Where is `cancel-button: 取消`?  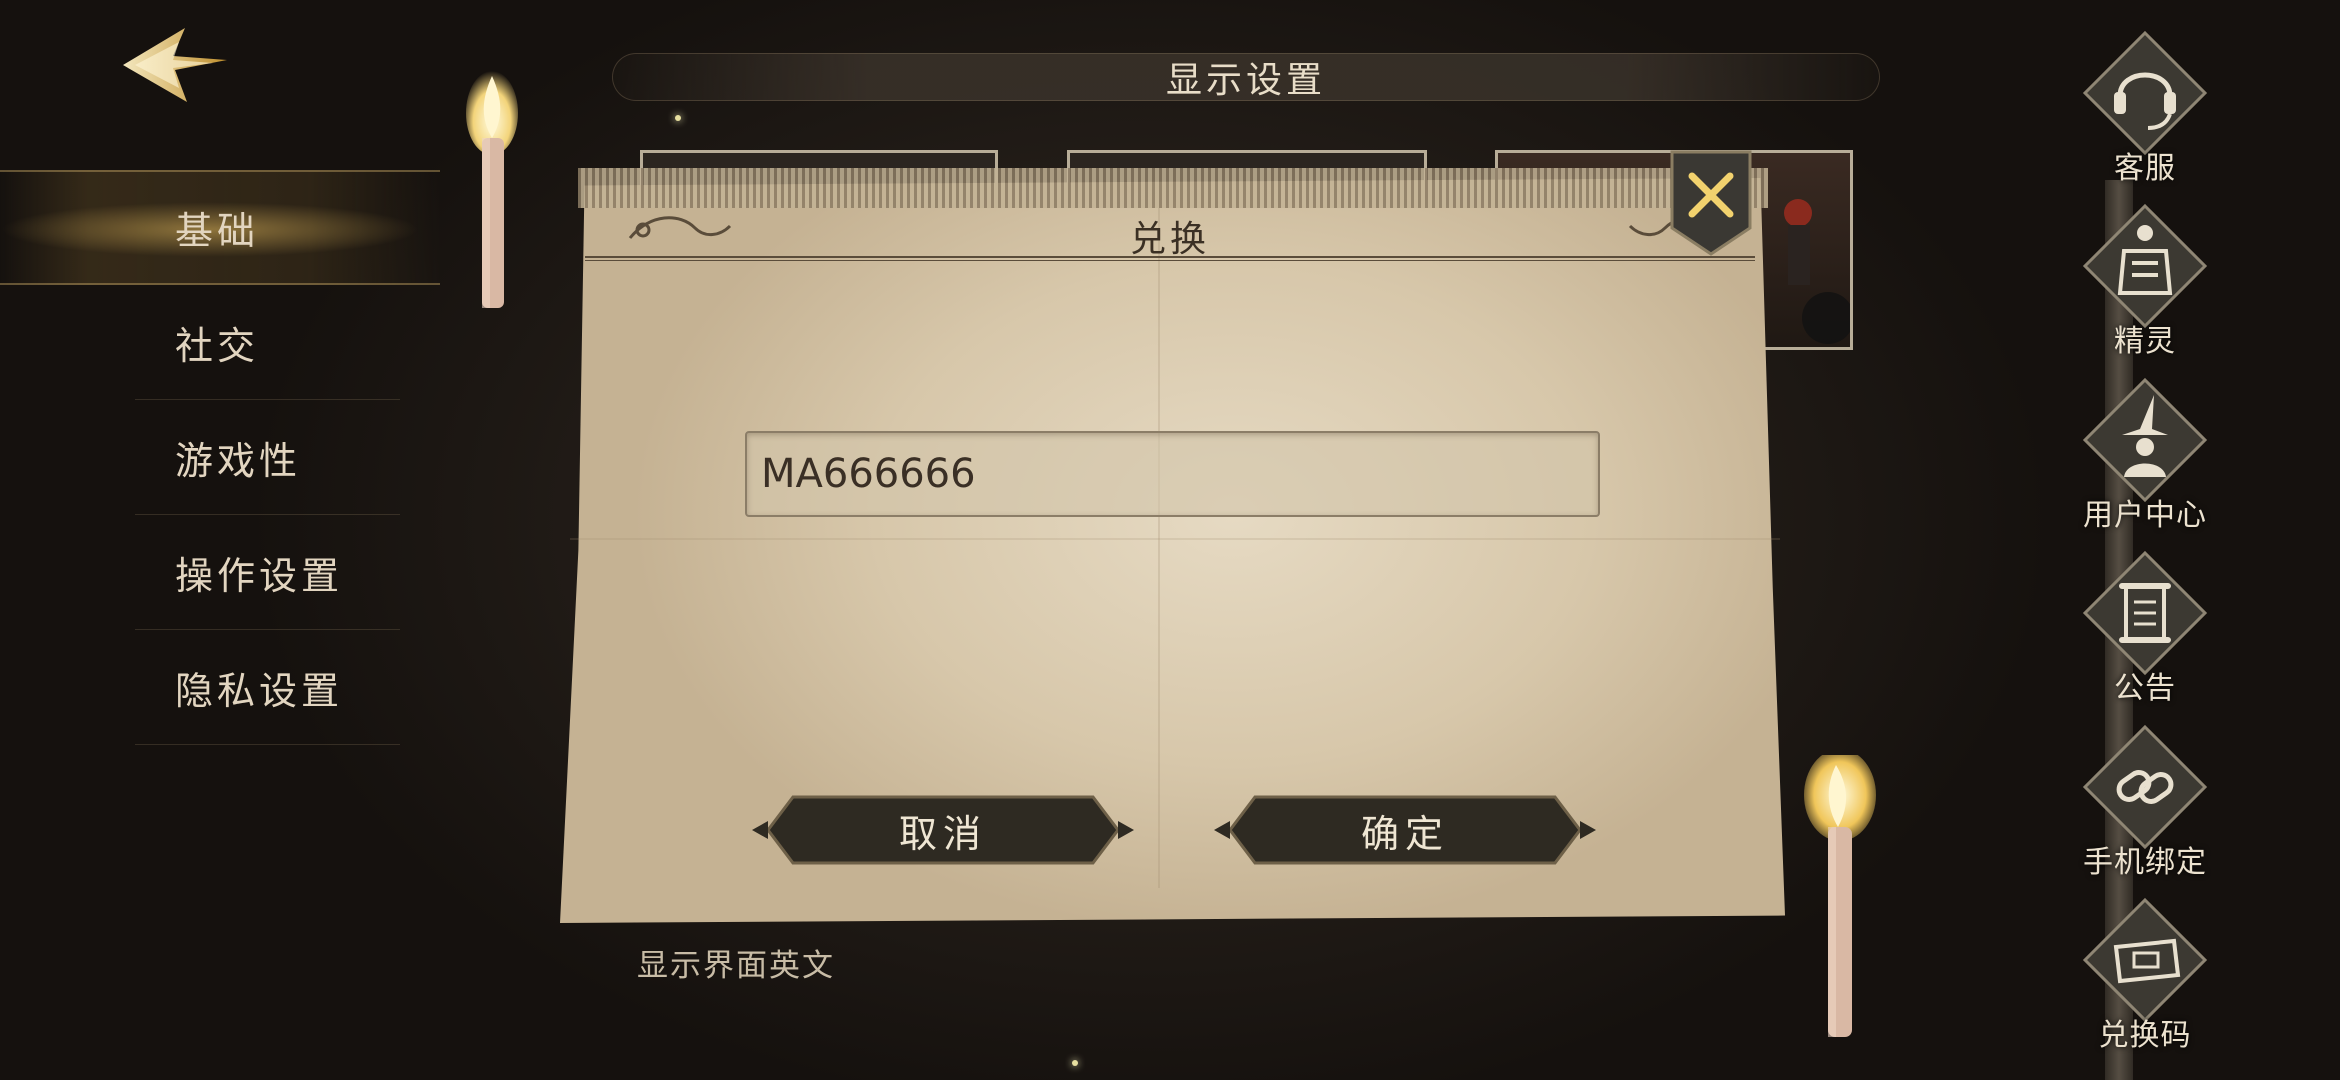
cancel-button: 取消 is located at coordinates (943, 830).